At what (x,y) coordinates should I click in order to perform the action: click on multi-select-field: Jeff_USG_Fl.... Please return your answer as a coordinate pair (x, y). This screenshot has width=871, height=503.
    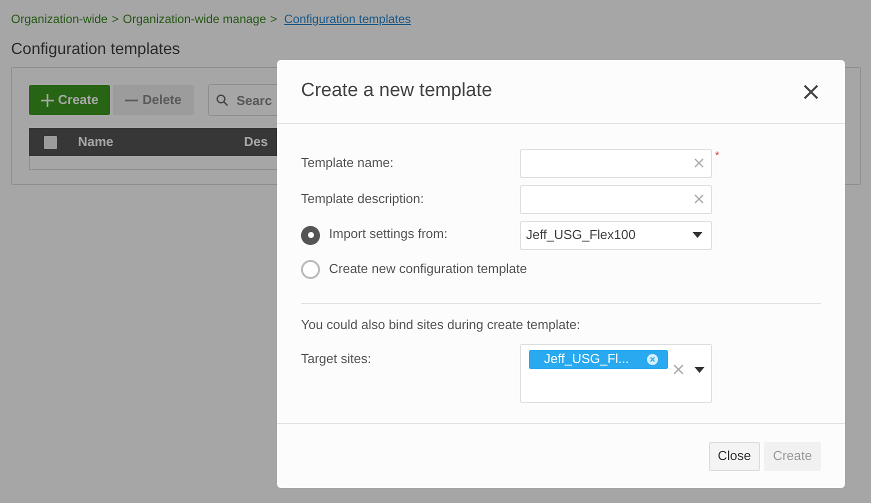
    Looking at the image, I should click on (616, 373).